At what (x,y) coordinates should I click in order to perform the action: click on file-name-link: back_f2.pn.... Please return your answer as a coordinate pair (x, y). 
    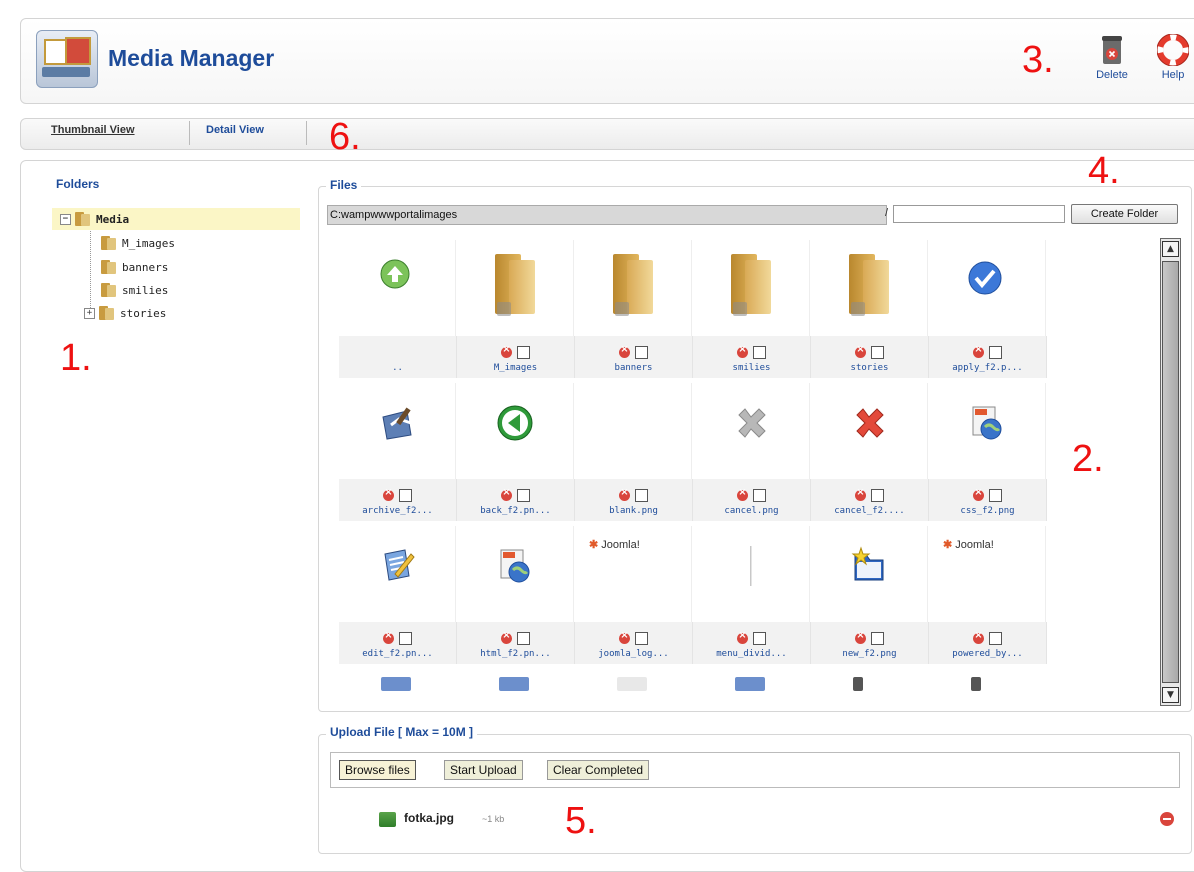
    Looking at the image, I should click on (515, 511).